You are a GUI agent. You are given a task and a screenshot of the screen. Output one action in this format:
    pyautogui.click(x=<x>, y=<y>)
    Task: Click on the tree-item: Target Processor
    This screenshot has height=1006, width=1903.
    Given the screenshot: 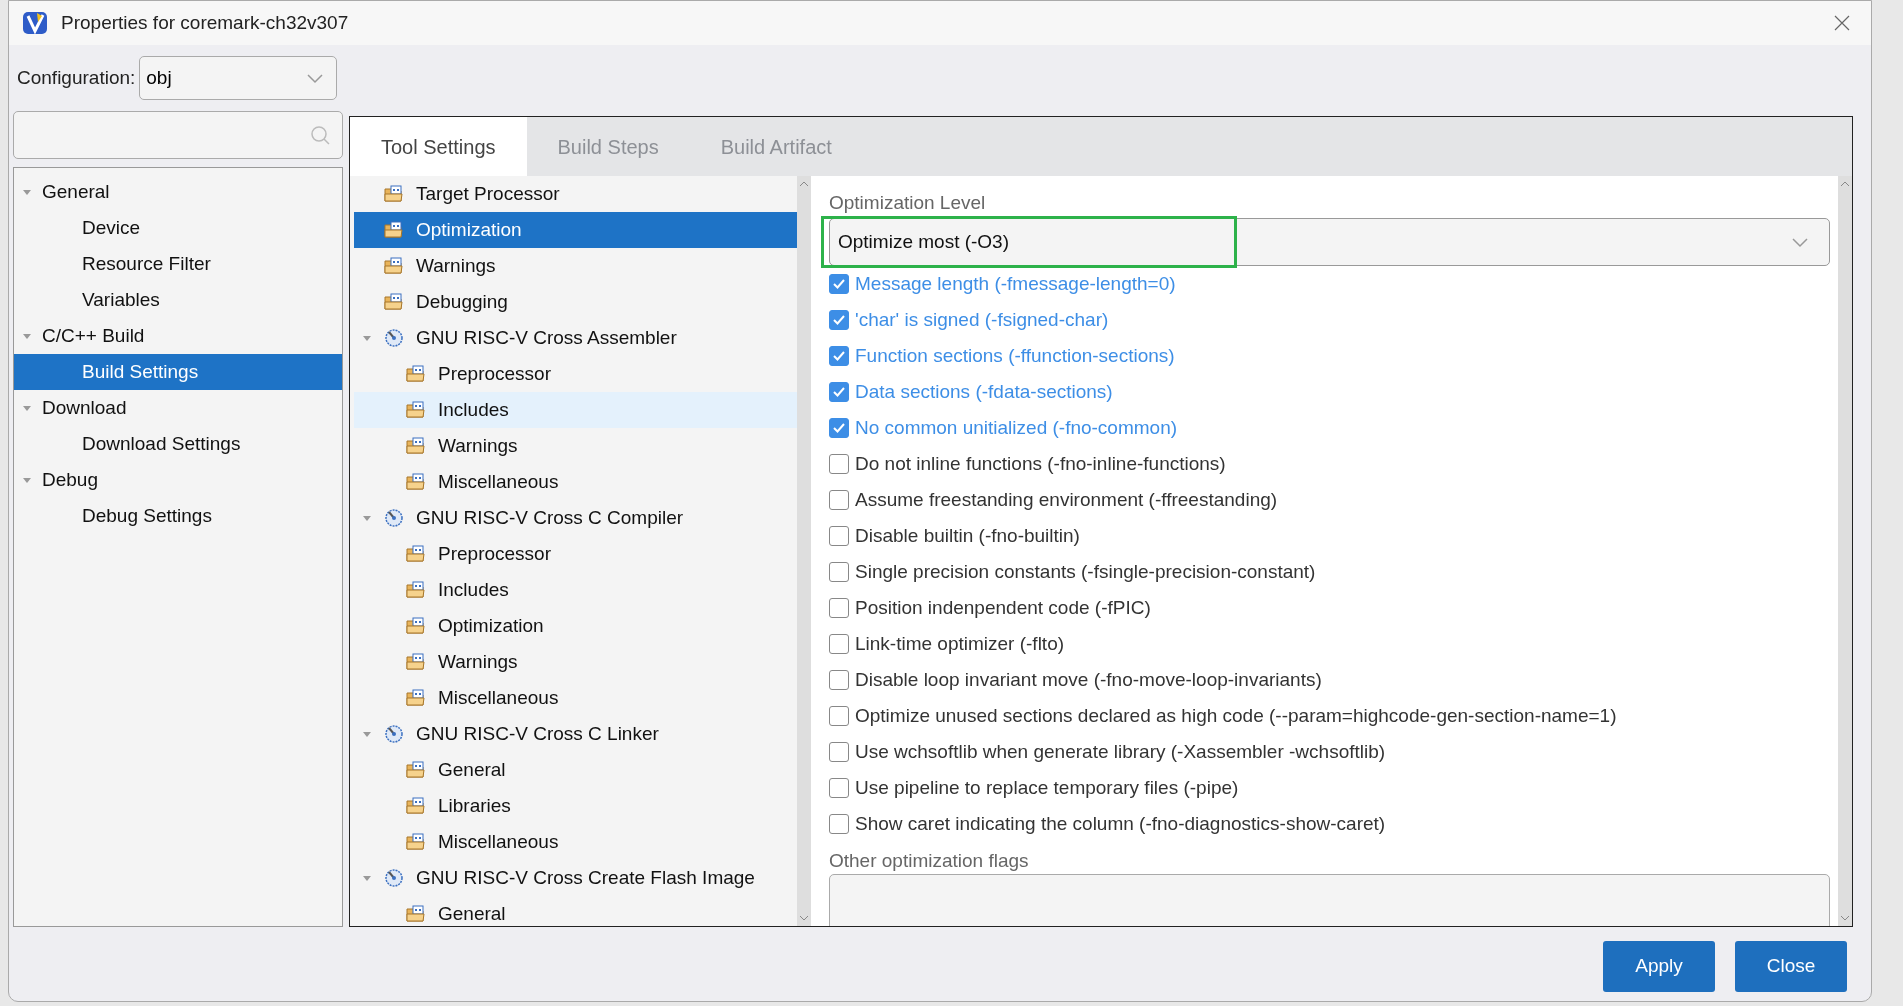 What is the action you would take?
    pyautogui.click(x=575, y=194)
    